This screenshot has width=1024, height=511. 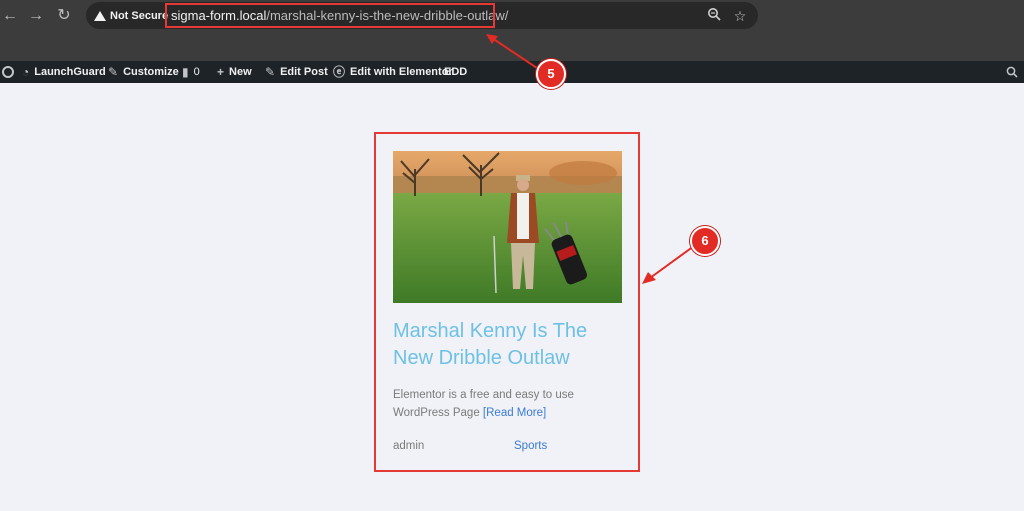 I want to click on admin-bar-edit-post: ✎ Edit Post, so click(x=296, y=72).